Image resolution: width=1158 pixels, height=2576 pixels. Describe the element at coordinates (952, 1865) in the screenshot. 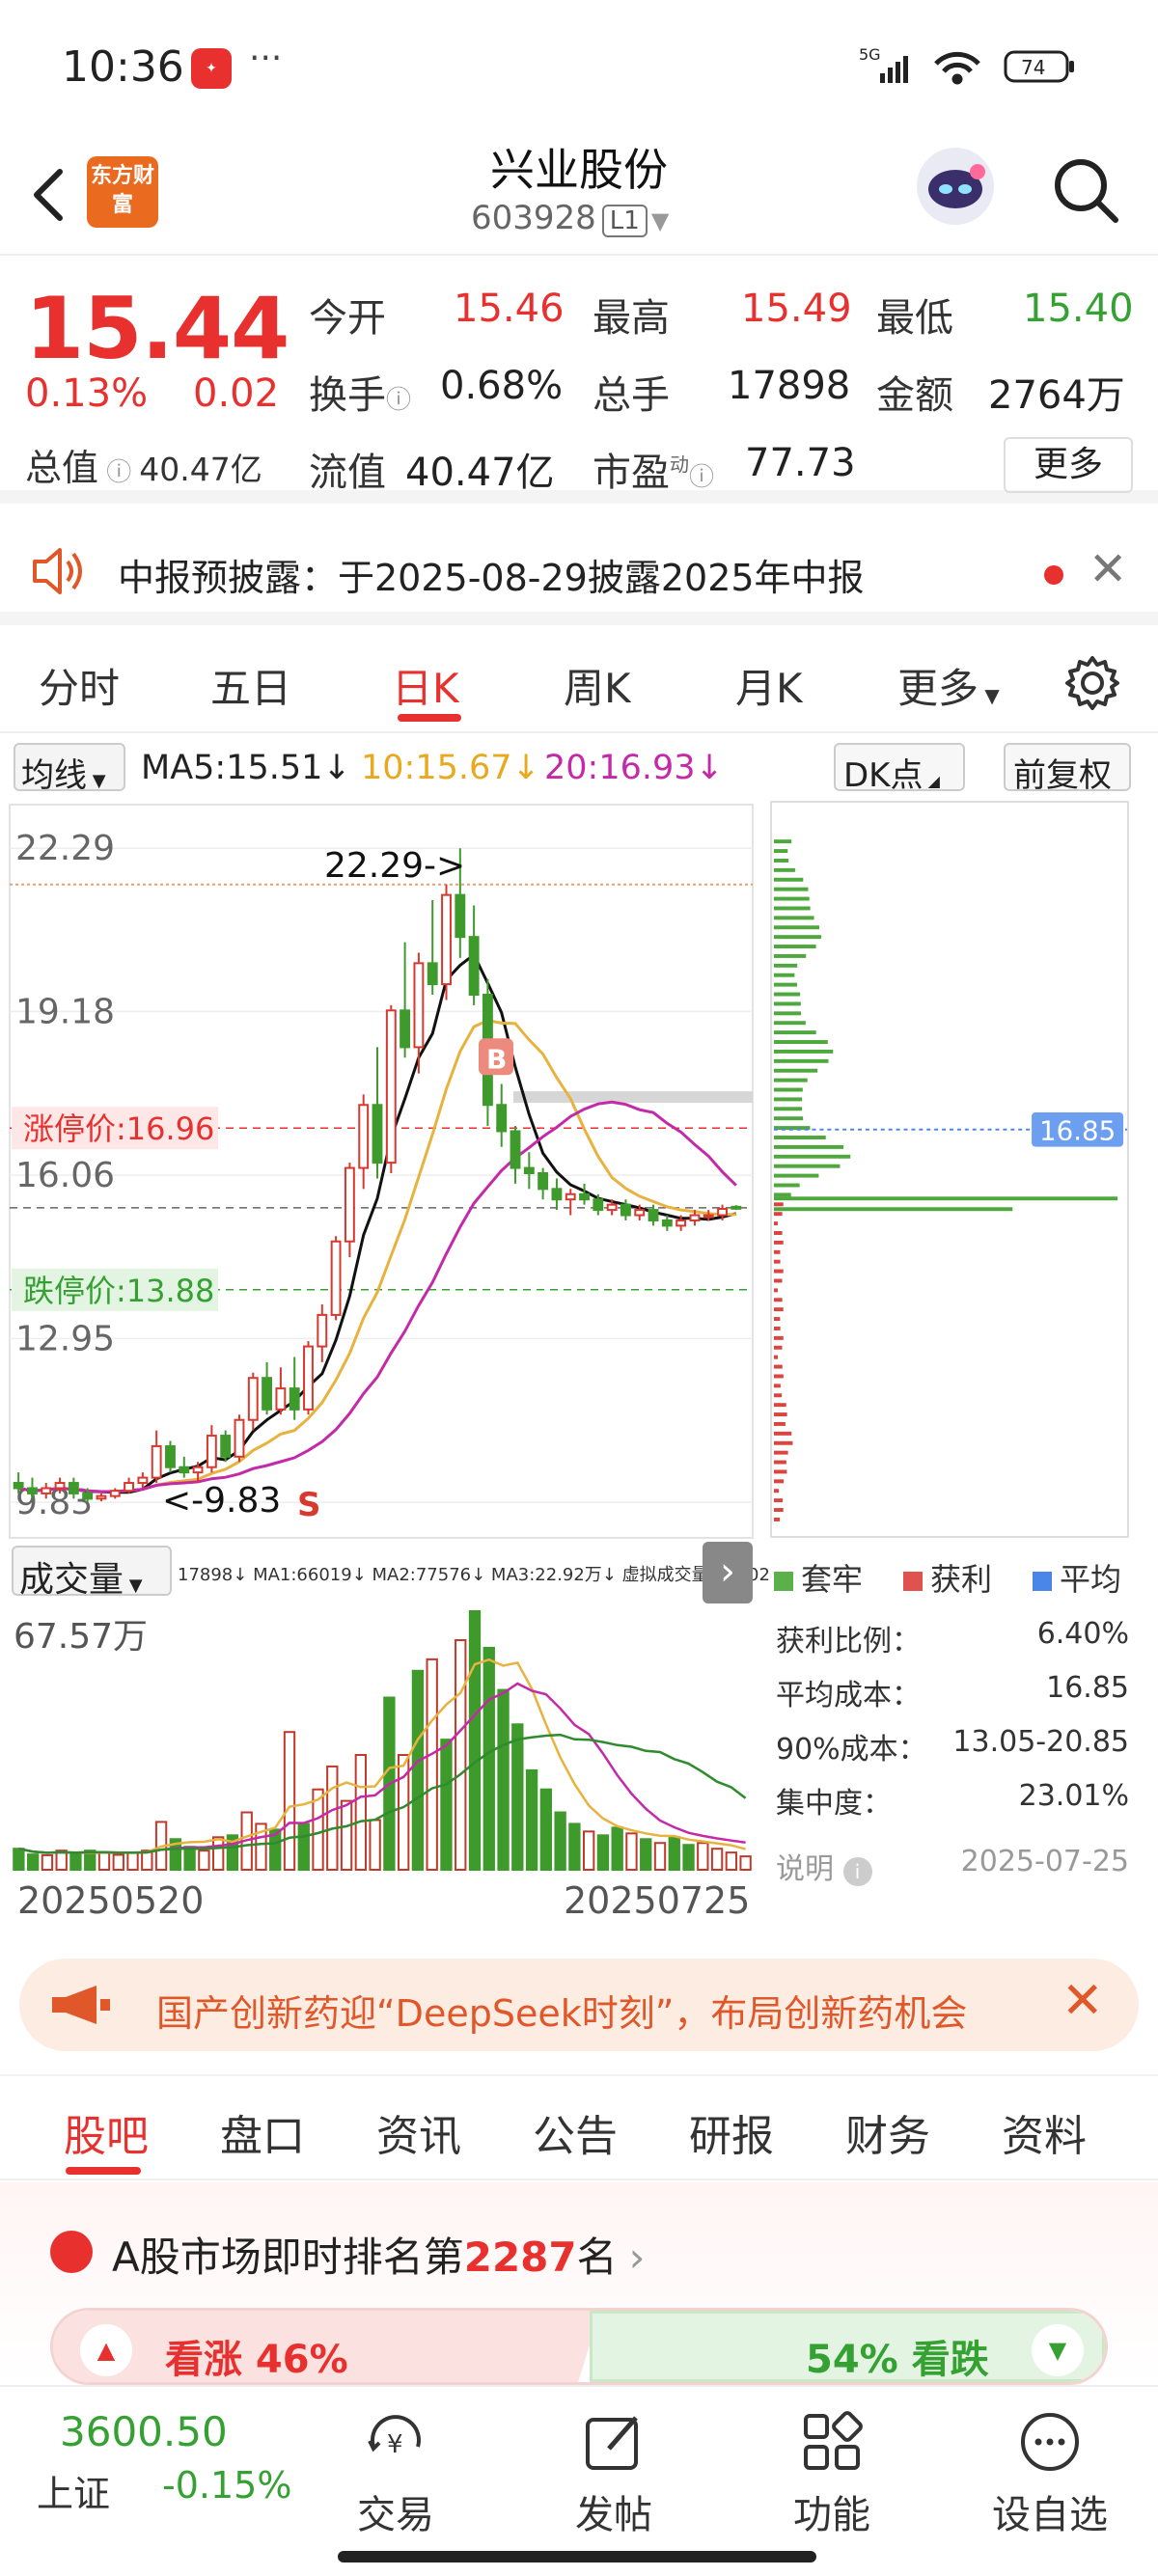

I see `chip-note: 说明 i 2025-07-25` at that location.